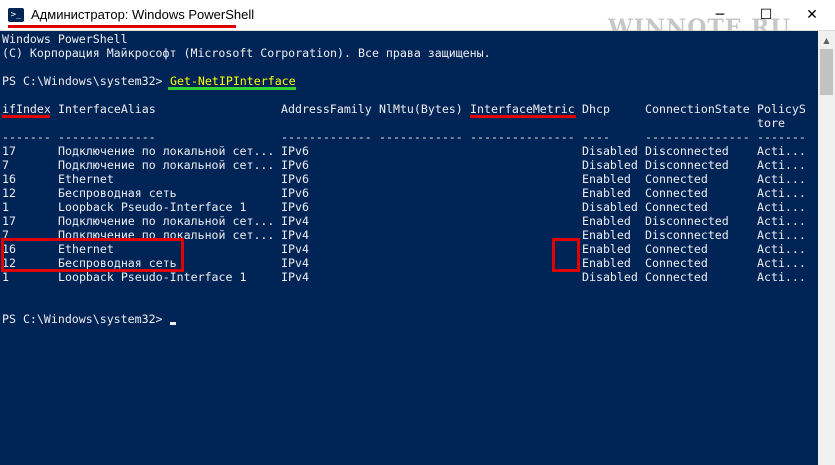 This screenshot has height=465, width=835. What do you see at coordinates (522, 109) in the screenshot?
I see `header-metric: InterfaceMetric` at bounding box center [522, 109].